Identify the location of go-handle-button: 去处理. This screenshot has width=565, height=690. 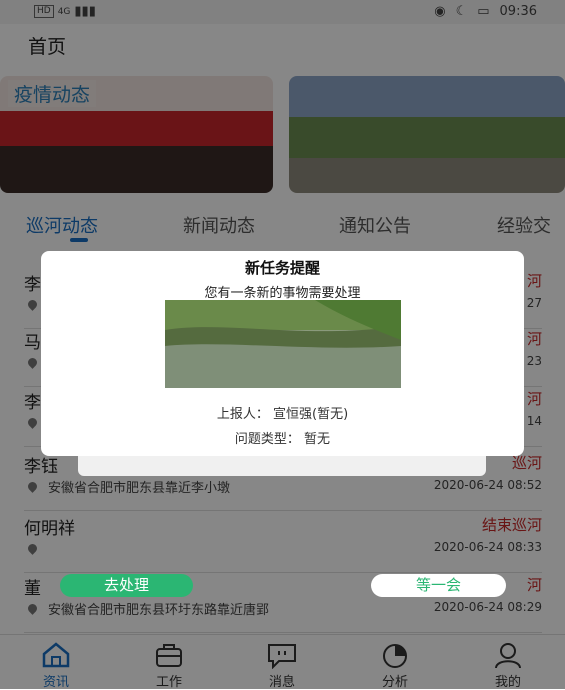
(126, 585).